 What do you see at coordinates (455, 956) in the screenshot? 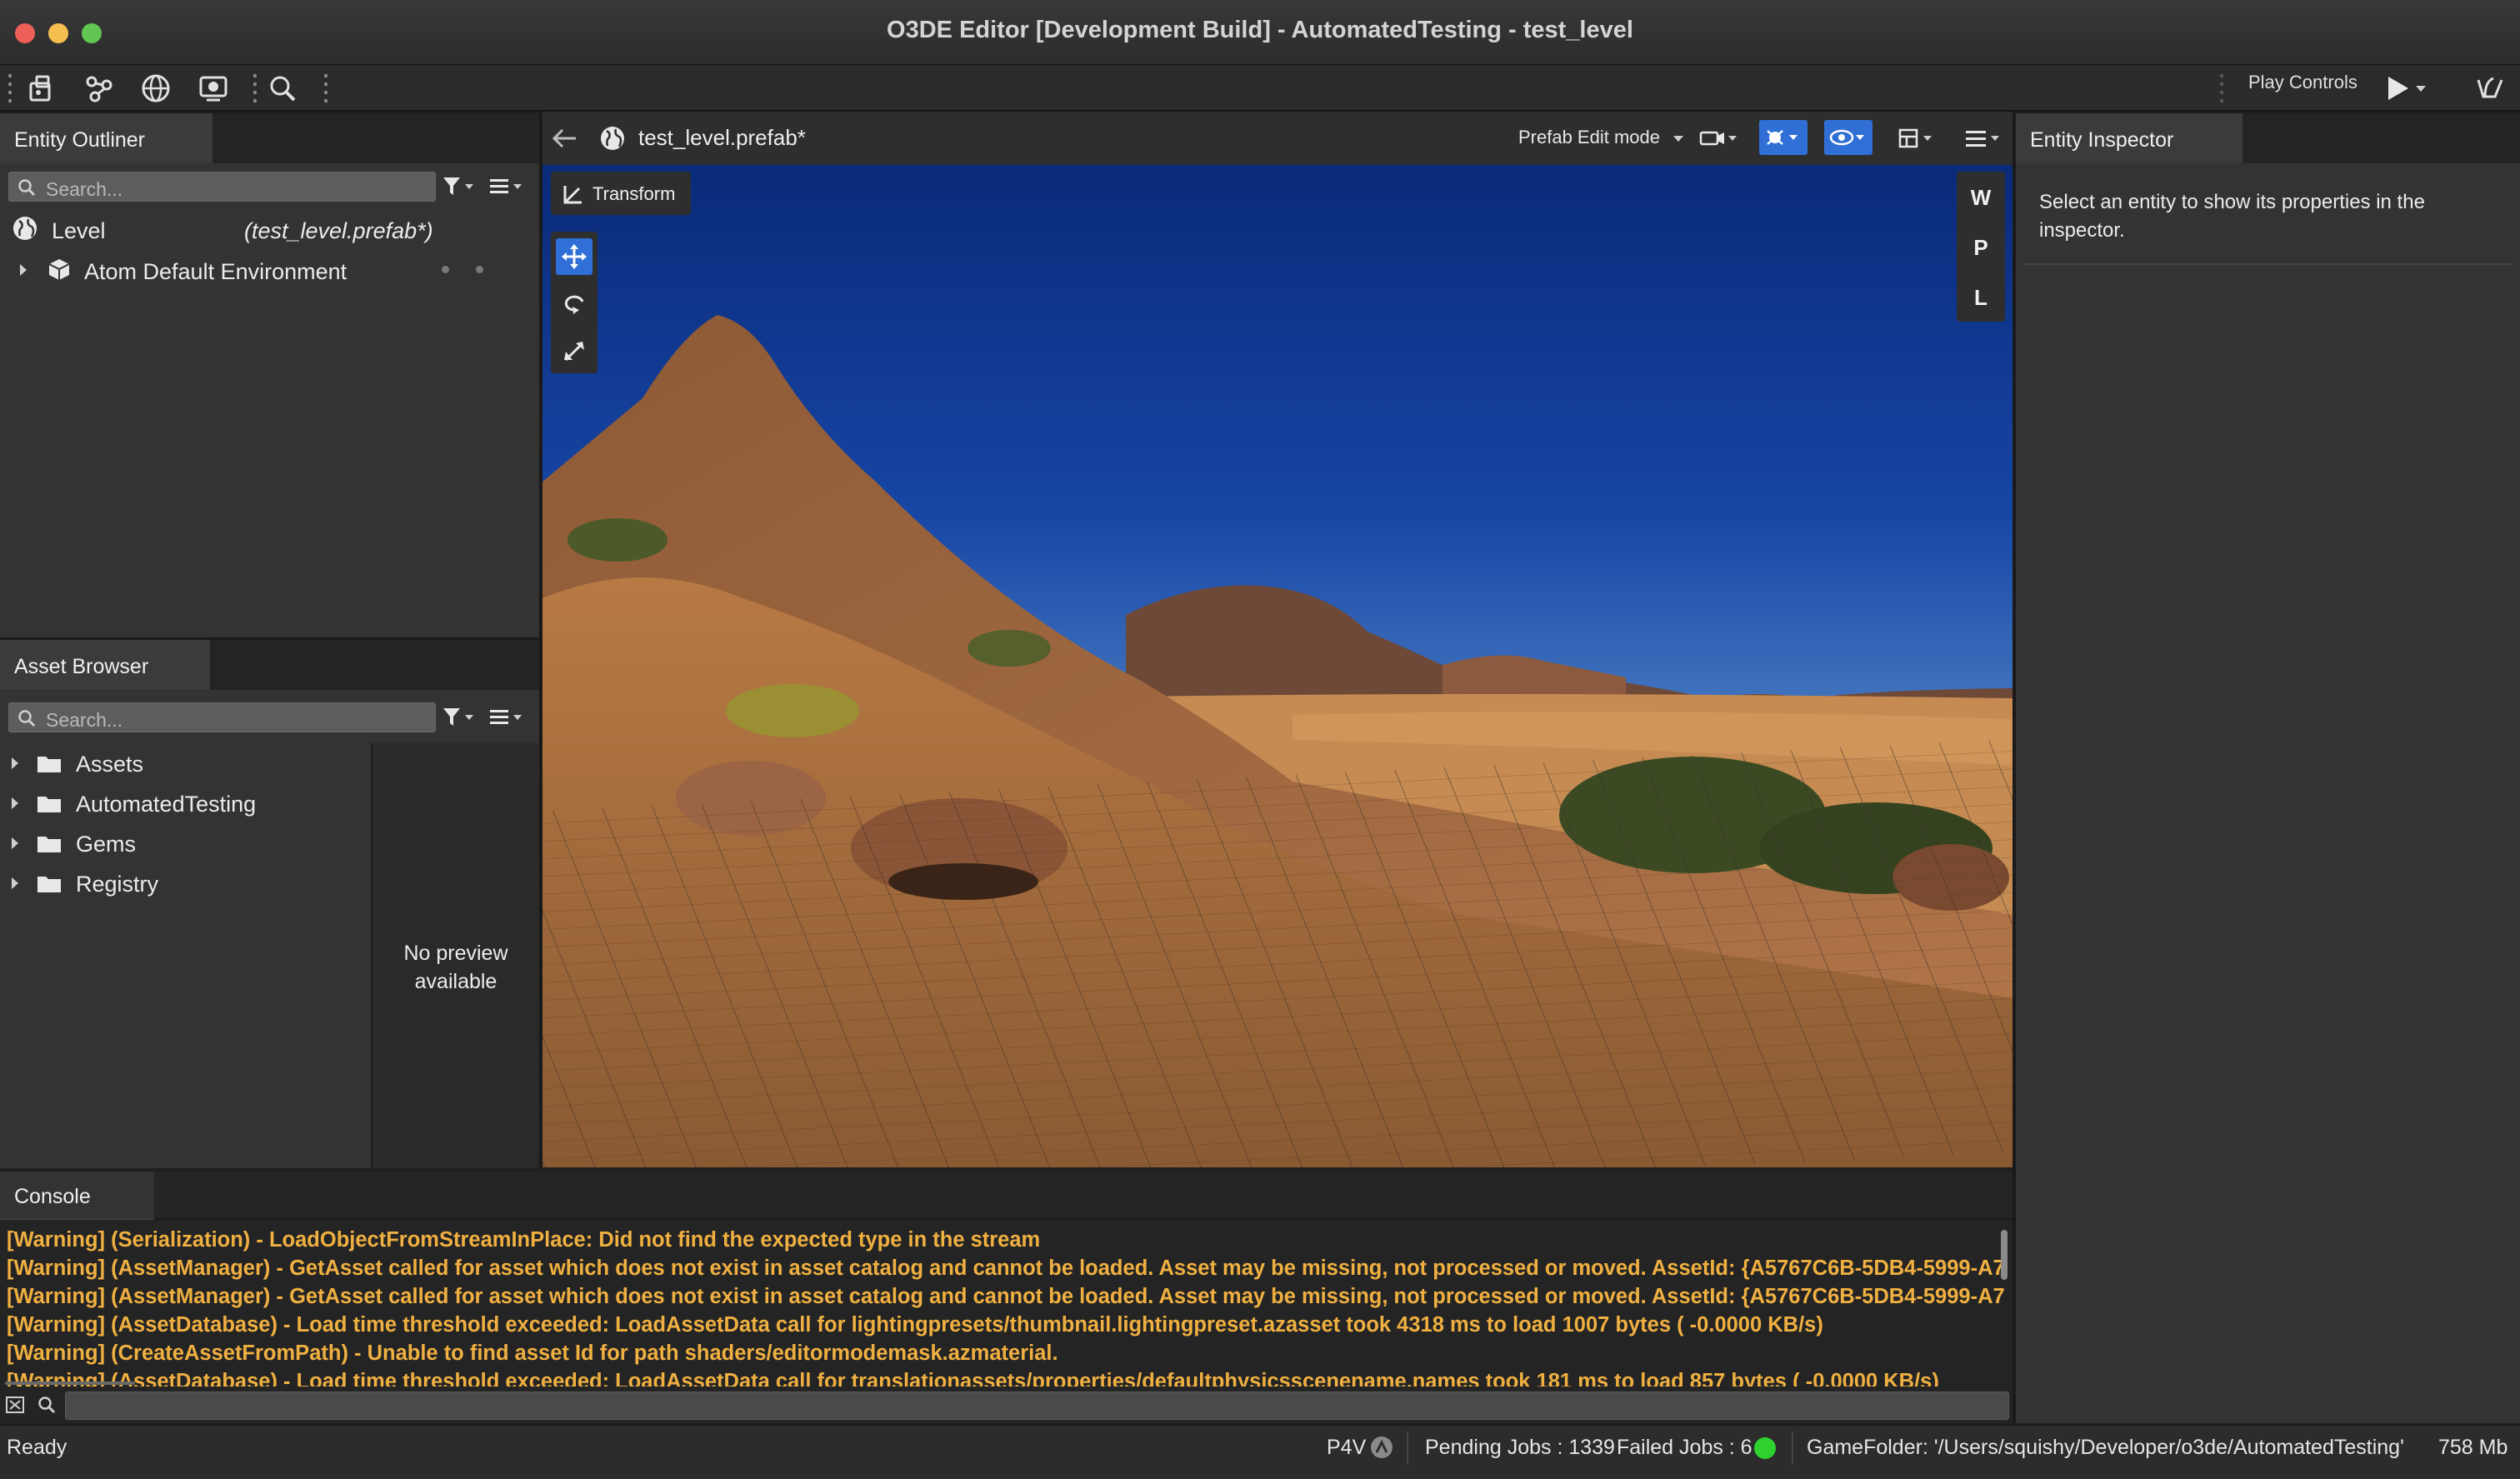
I see `asset-preview-pane: No preview available` at bounding box center [455, 956].